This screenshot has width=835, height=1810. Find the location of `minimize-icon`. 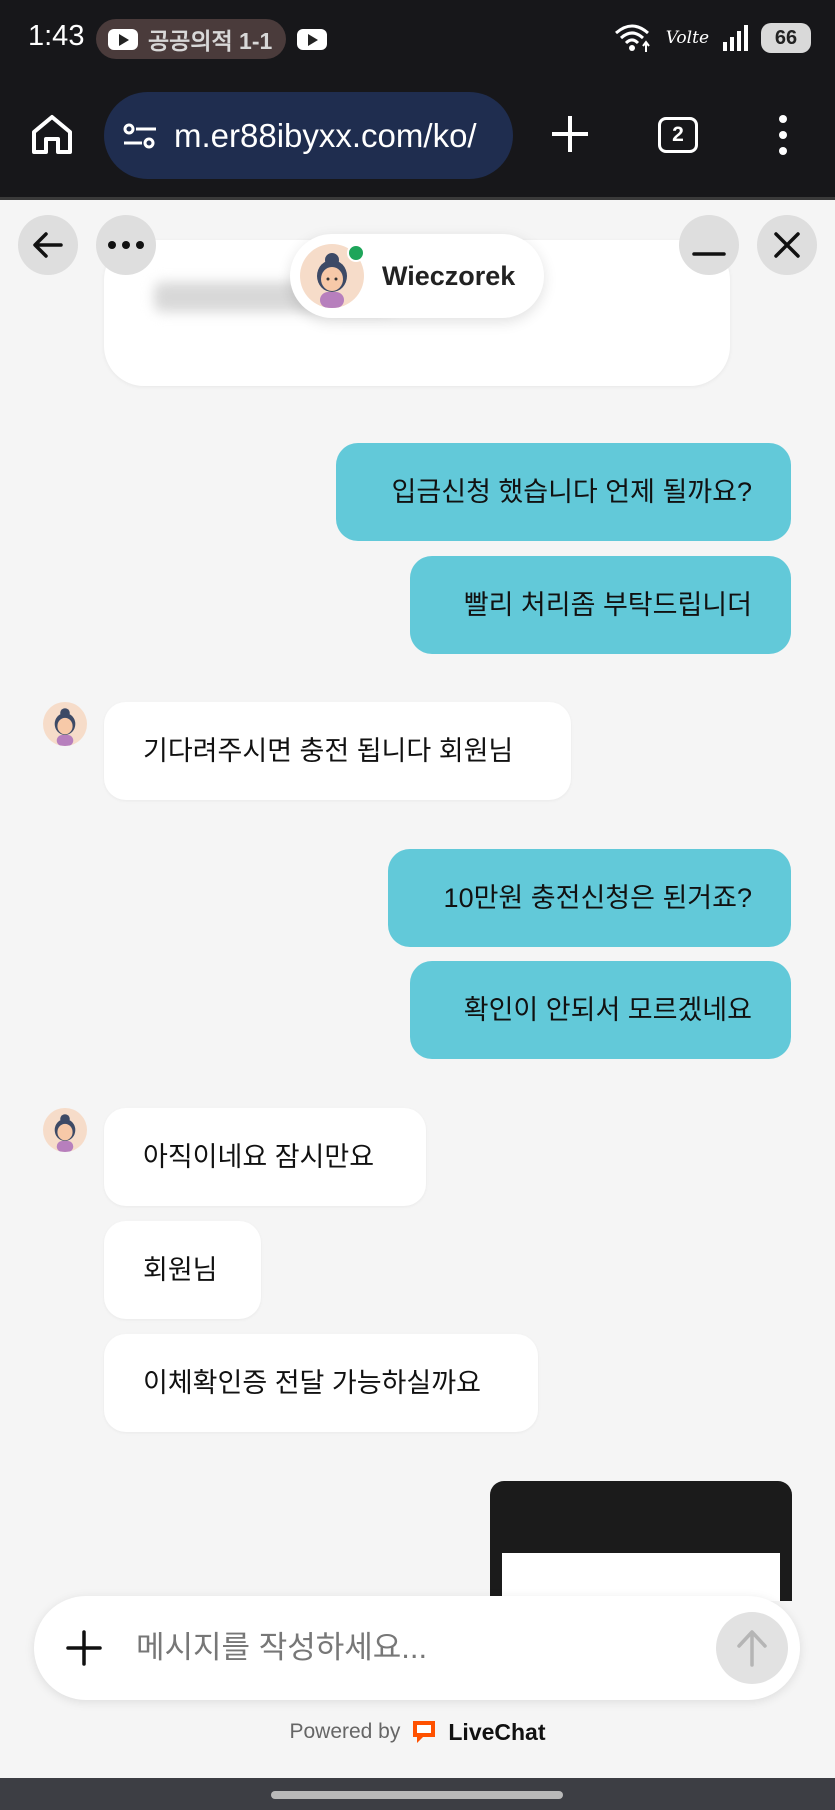

minimize-icon is located at coordinates (709, 254).